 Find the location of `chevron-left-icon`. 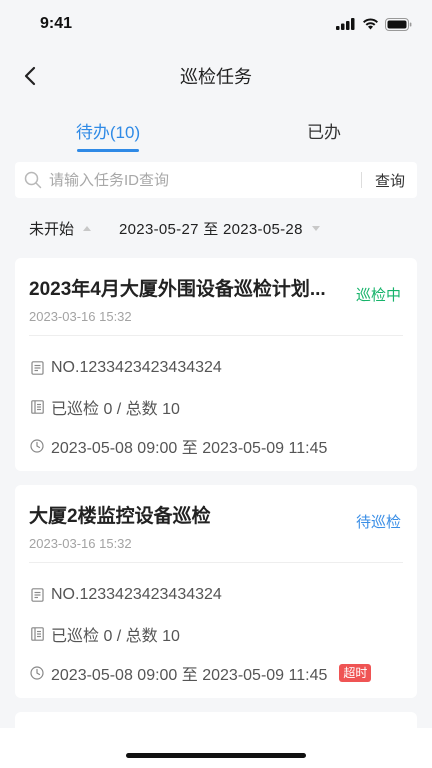

chevron-left-icon is located at coordinates (30, 76).